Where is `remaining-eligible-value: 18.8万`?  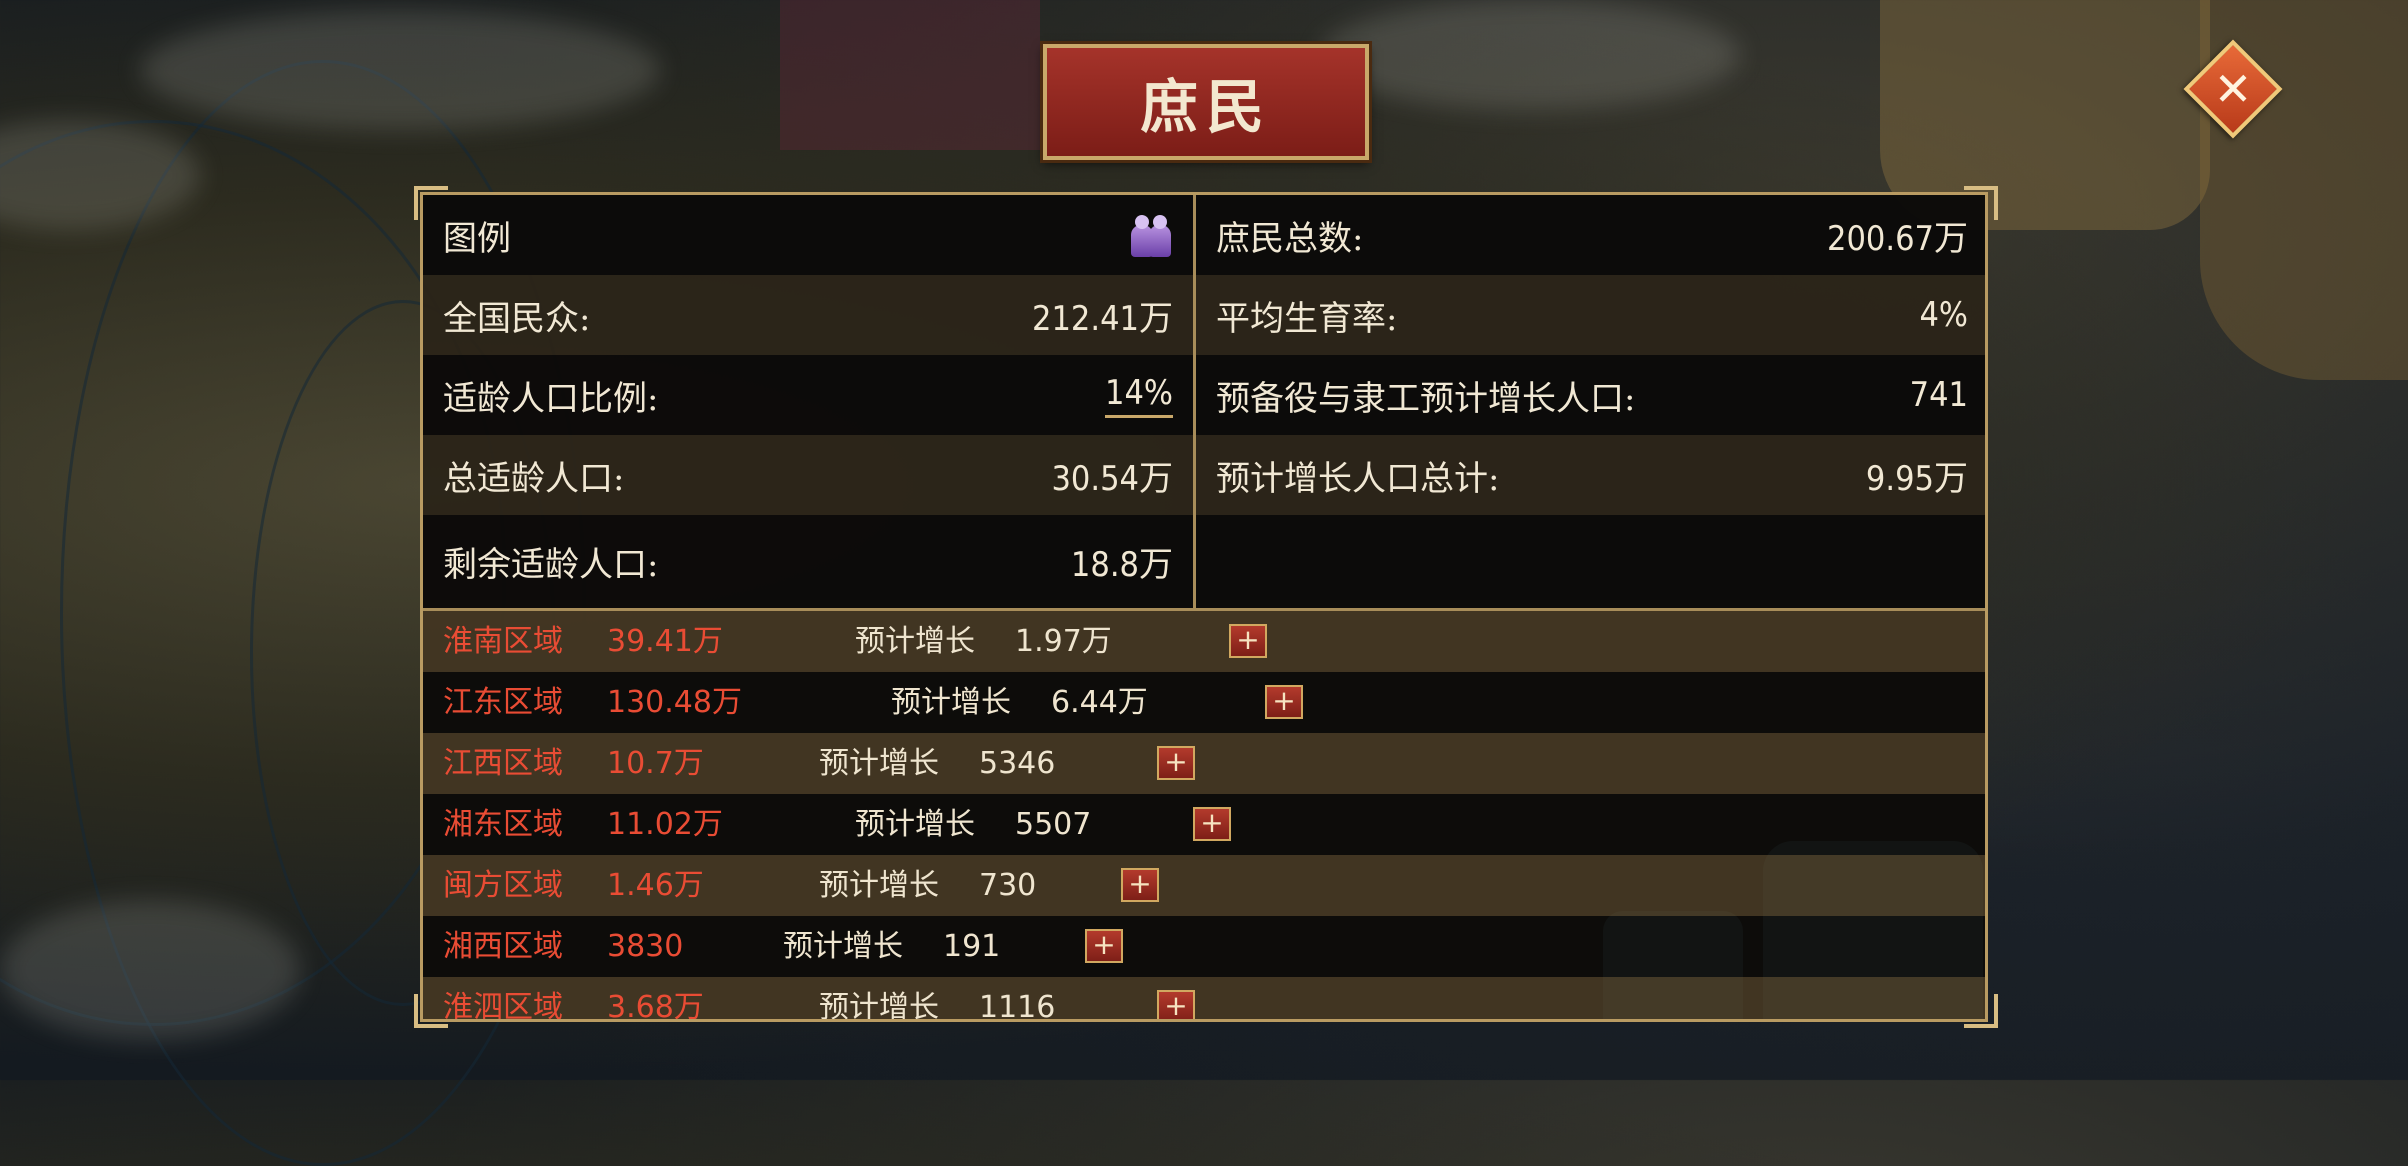
remaining-eligible-value: 18.8万 is located at coordinates (1121, 565).